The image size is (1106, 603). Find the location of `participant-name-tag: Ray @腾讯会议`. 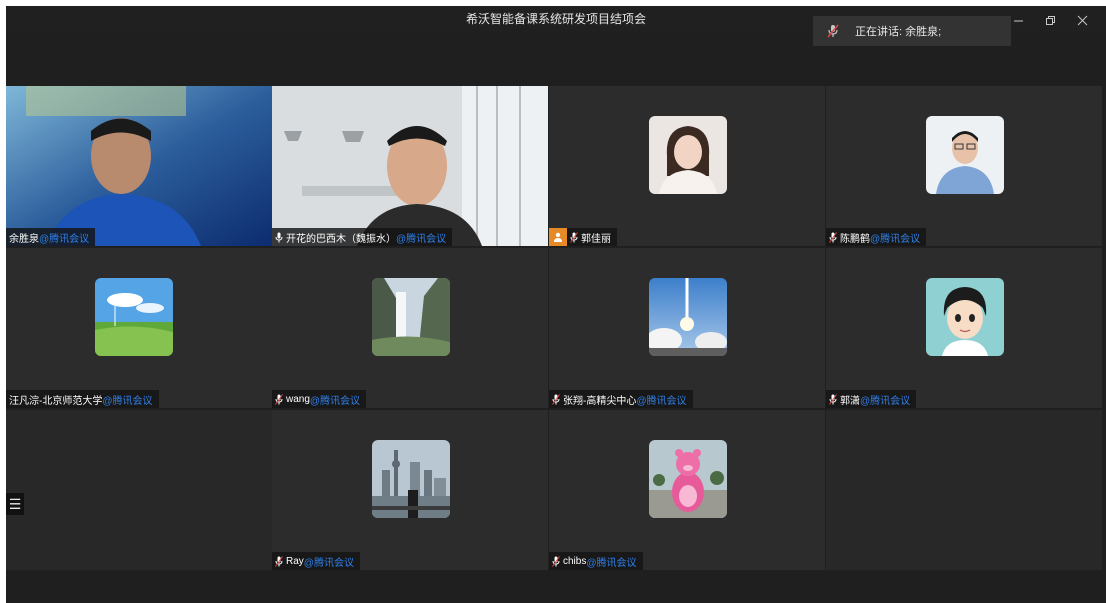

participant-name-tag: Ray @腾讯会议 is located at coordinates (316, 561).